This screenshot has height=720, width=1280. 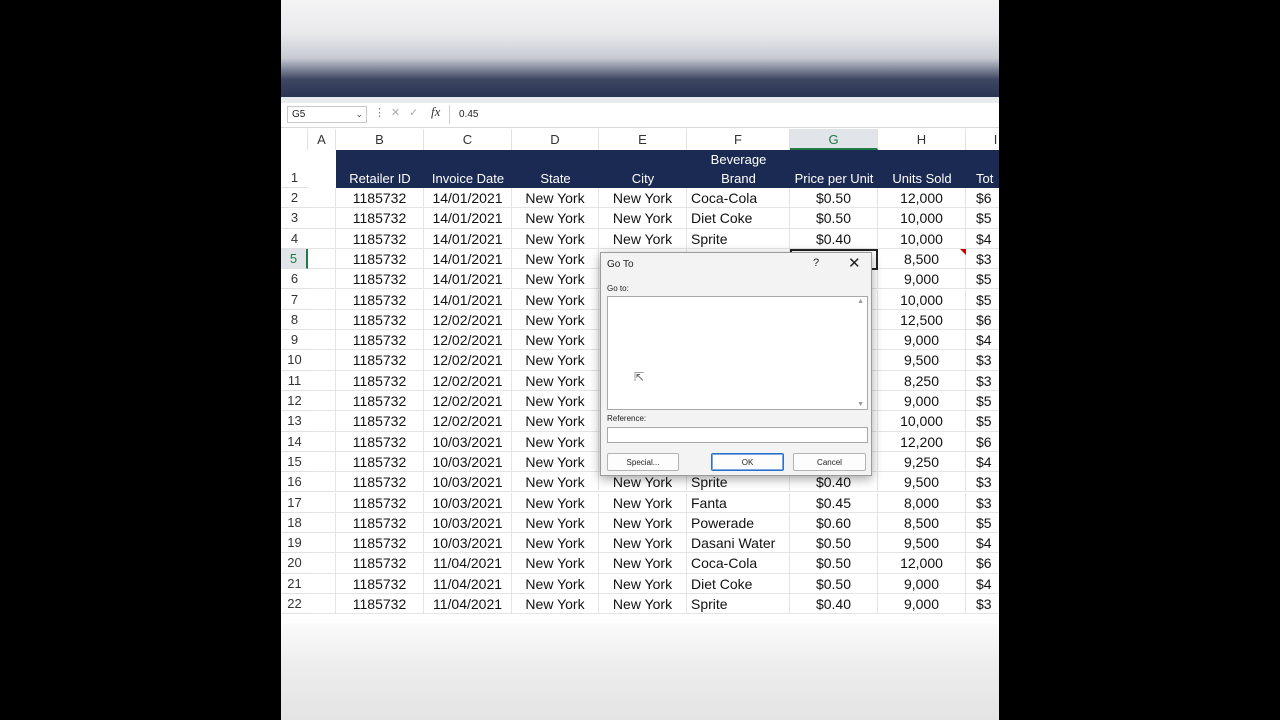 I want to click on cell-c11: 12/02/2021, so click(x=468, y=380).